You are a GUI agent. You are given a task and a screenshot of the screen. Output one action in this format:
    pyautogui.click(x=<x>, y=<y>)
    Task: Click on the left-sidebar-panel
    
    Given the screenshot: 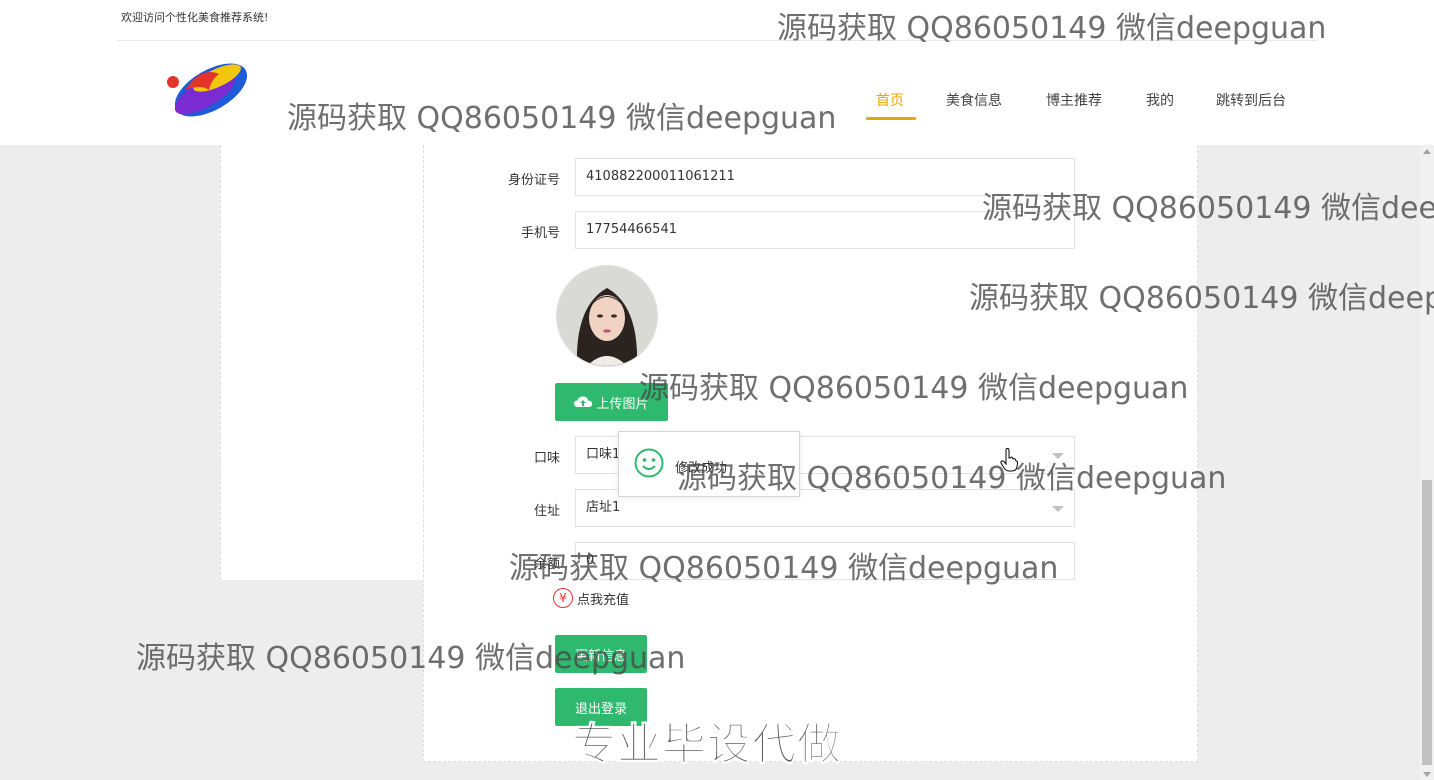 What is the action you would take?
    pyautogui.click(x=322, y=362)
    